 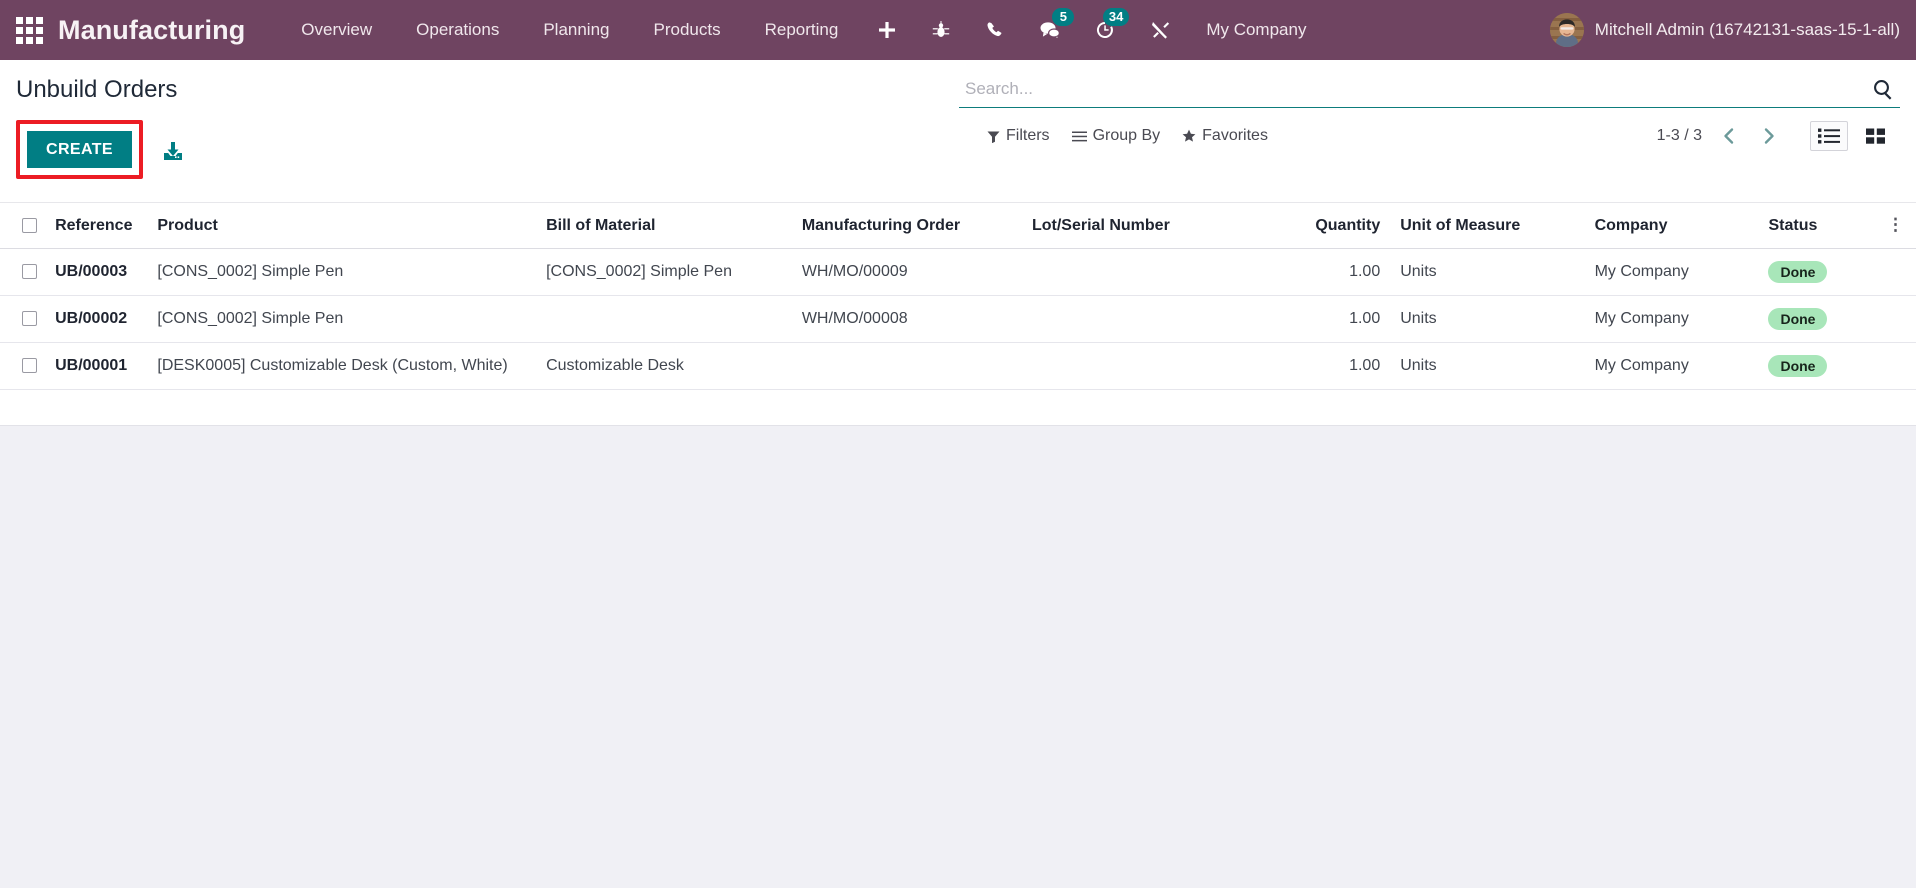 I want to click on column-header-quantity: Quantity, so click(x=1335, y=226).